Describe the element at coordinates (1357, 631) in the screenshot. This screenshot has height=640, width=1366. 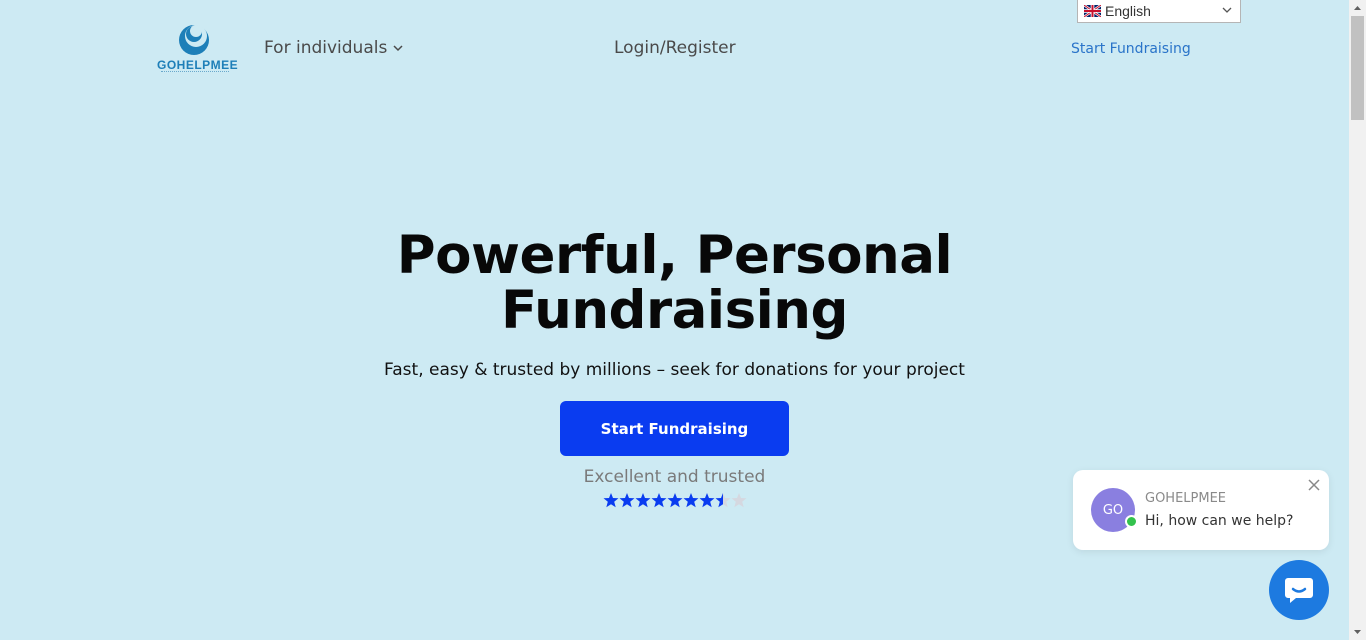
I see `scroll-down-icon` at that location.